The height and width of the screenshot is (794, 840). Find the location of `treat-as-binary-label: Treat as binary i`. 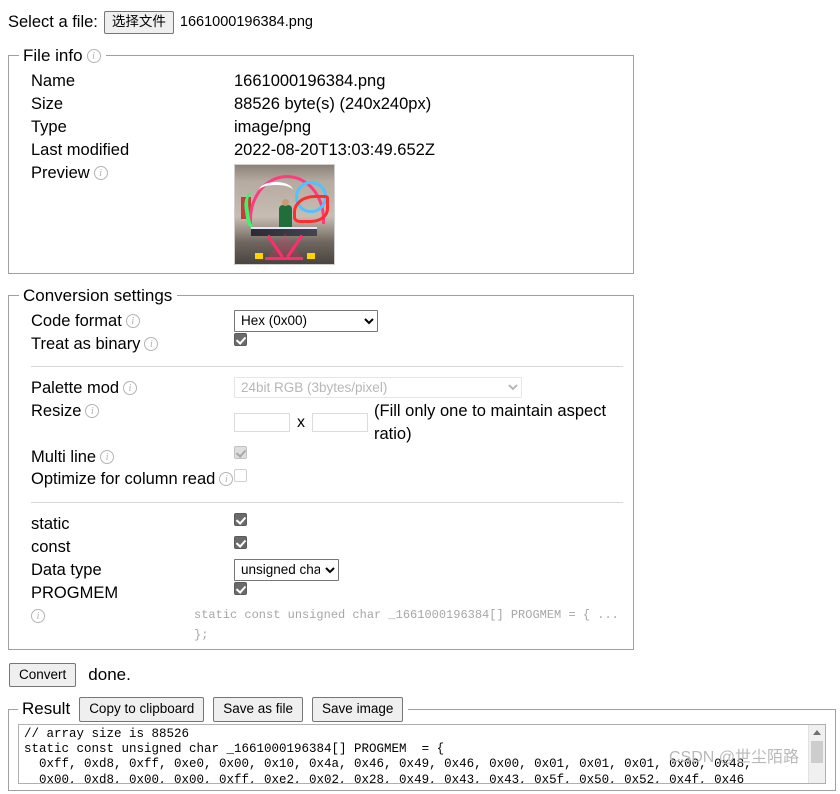

treat-as-binary-label: Treat as binary i is located at coordinates (132, 344).